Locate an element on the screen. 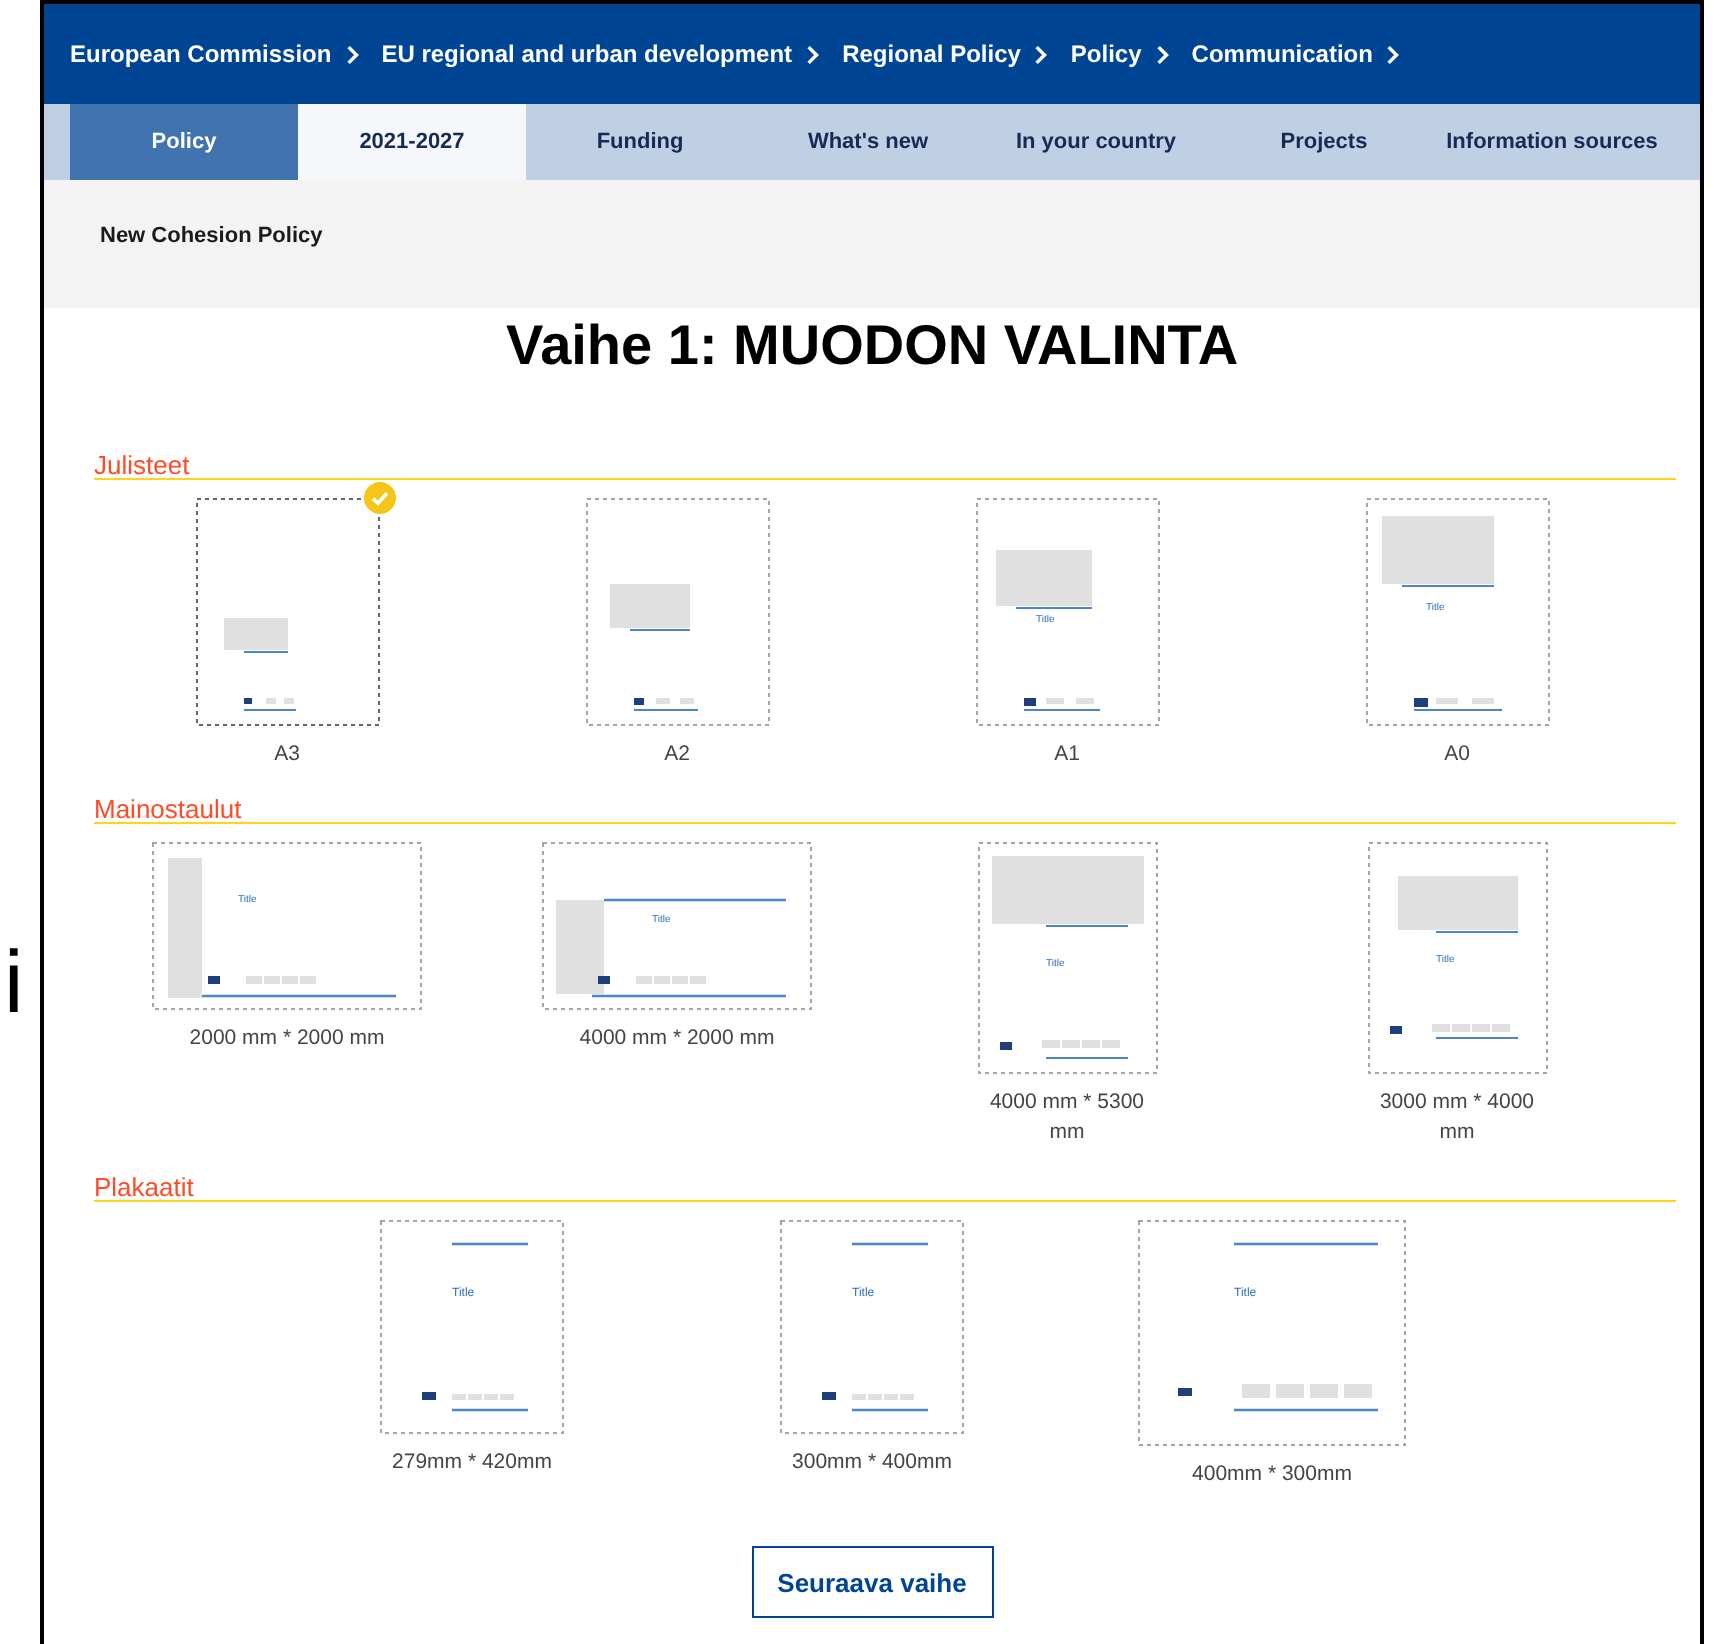 This screenshot has width=1732, height=1644. nav-tab: In your country is located at coordinates (1096, 142).